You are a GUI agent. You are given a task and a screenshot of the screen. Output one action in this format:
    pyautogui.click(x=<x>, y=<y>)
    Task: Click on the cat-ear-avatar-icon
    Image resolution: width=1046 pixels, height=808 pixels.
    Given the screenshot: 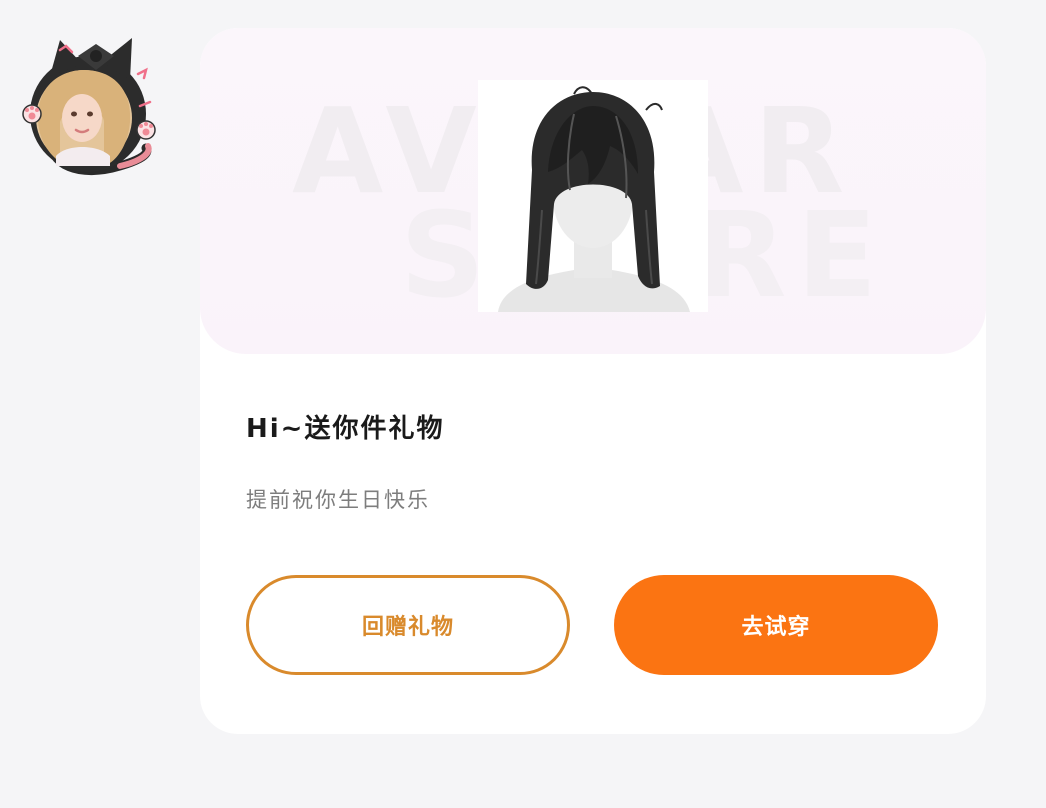 What is the action you would take?
    pyautogui.click(x=89, y=107)
    